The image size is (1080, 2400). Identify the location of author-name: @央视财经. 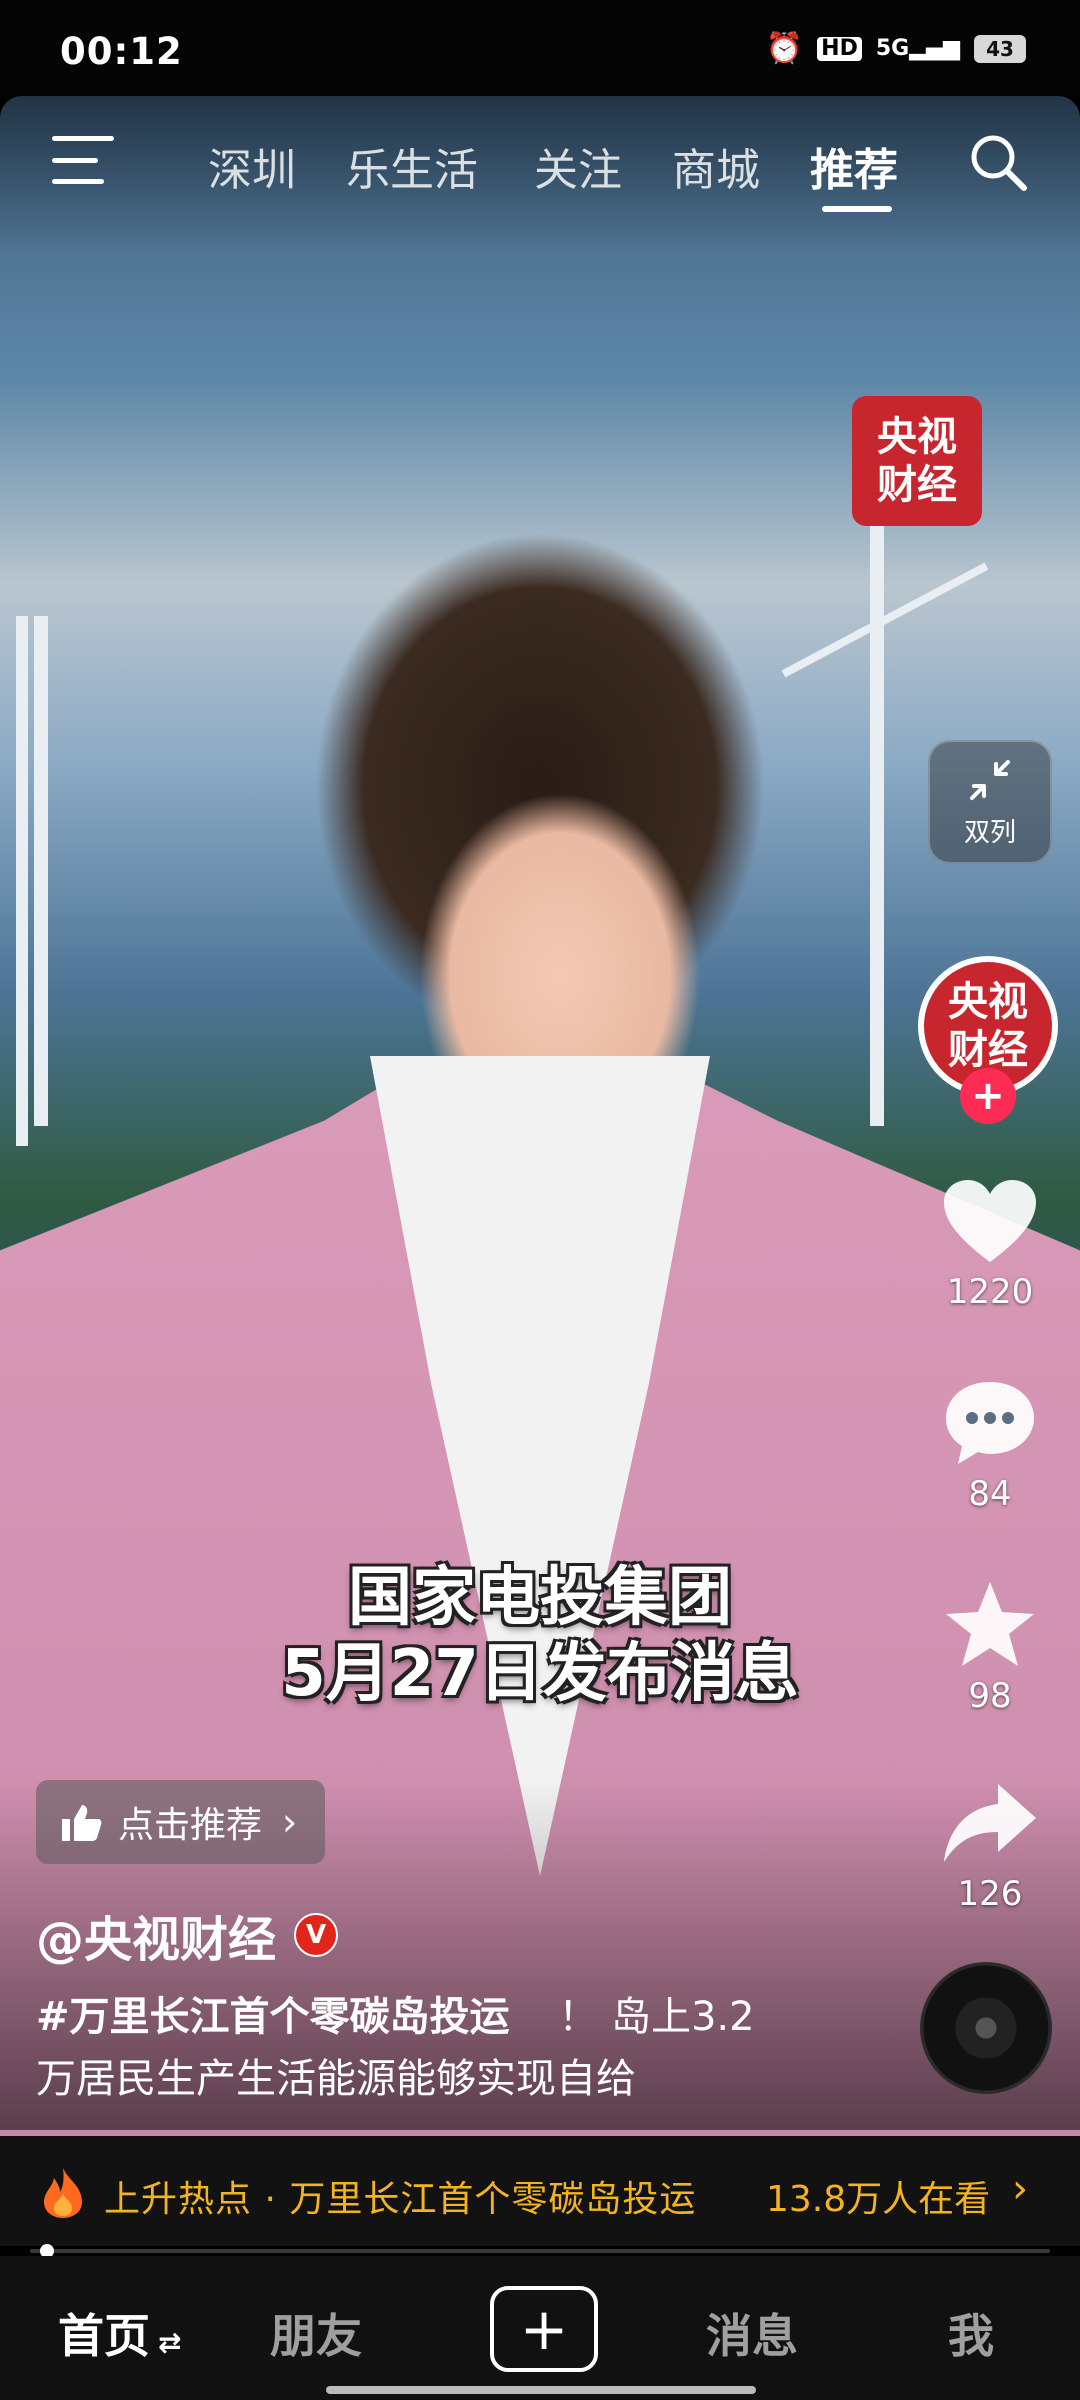
(156, 1935).